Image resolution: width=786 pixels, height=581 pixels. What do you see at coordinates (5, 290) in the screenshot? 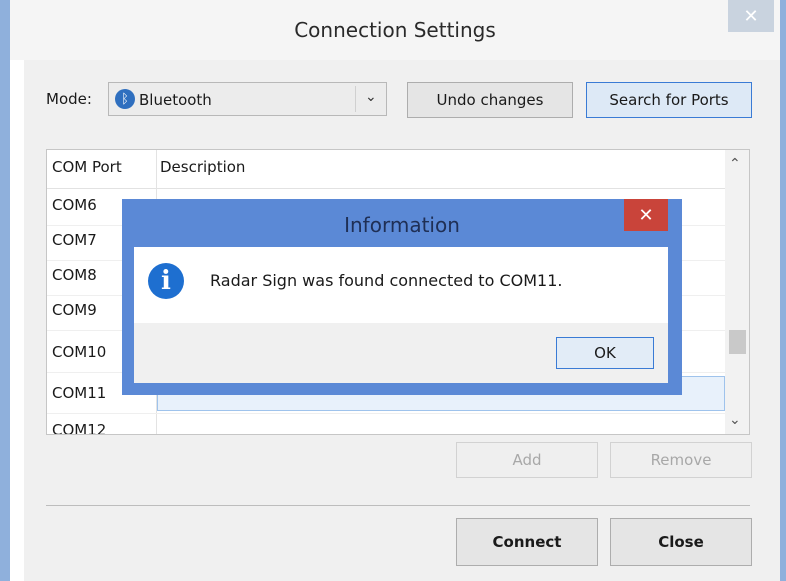
I see `window-frame-left` at bounding box center [5, 290].